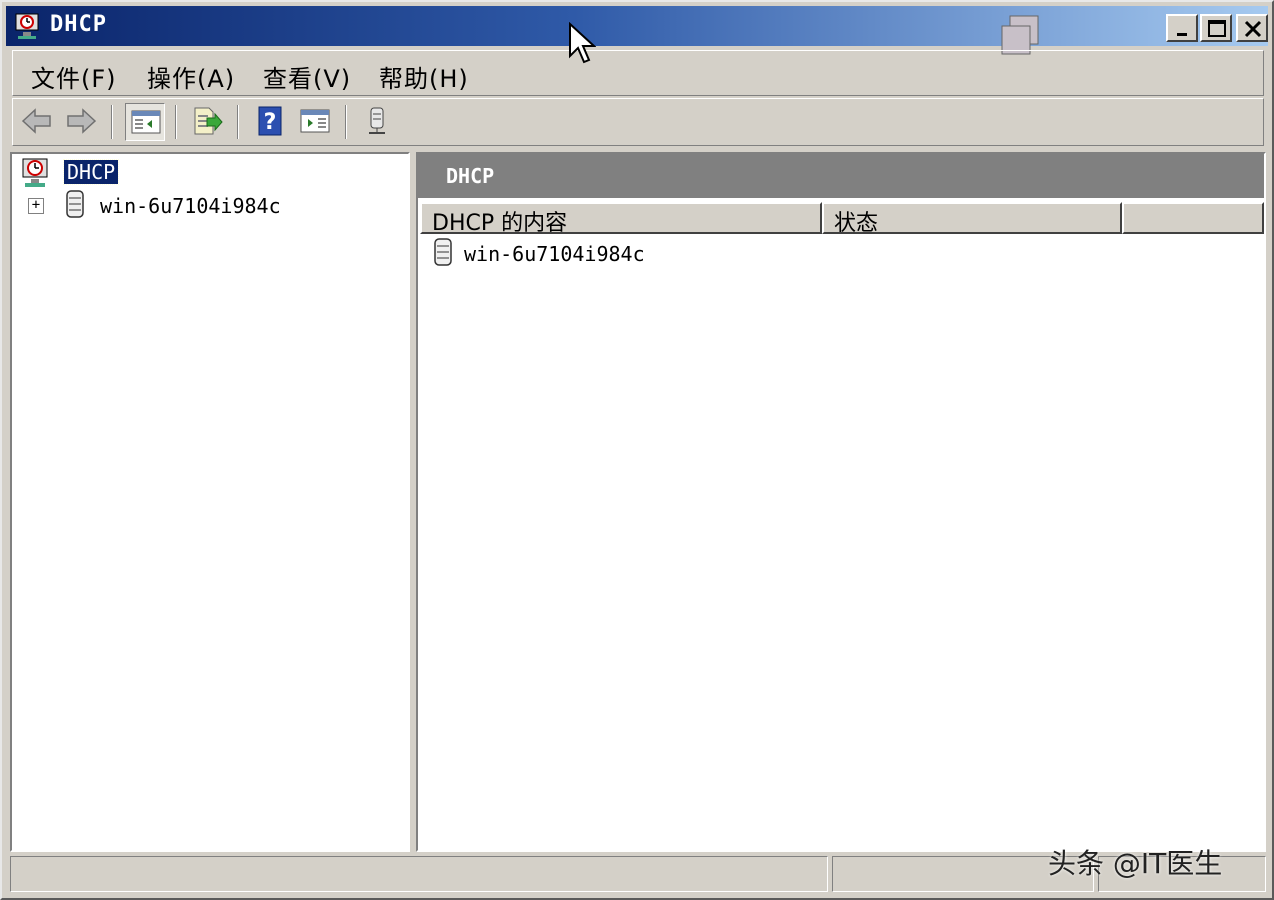 This screenshot has width=1274, height=900. I want to click on maximize-icon, so click(1217, 28).